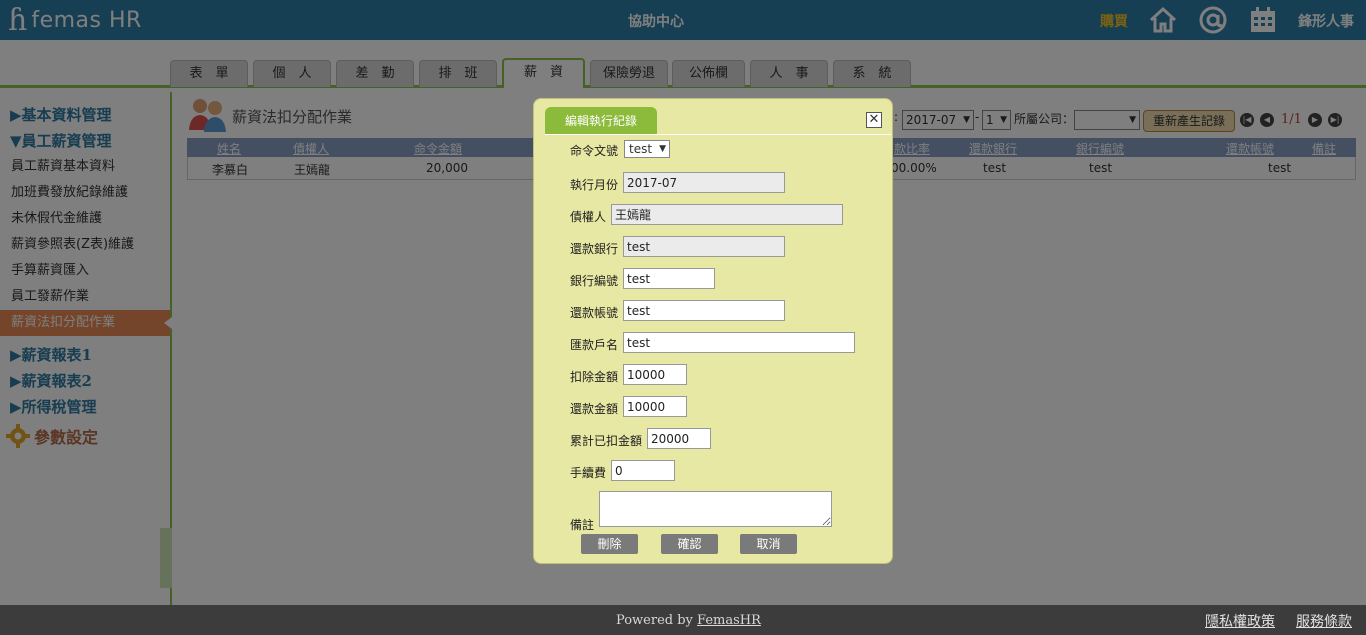  I want to click on privacy-policy-link: 隱私權政策, so click(1240, 621).